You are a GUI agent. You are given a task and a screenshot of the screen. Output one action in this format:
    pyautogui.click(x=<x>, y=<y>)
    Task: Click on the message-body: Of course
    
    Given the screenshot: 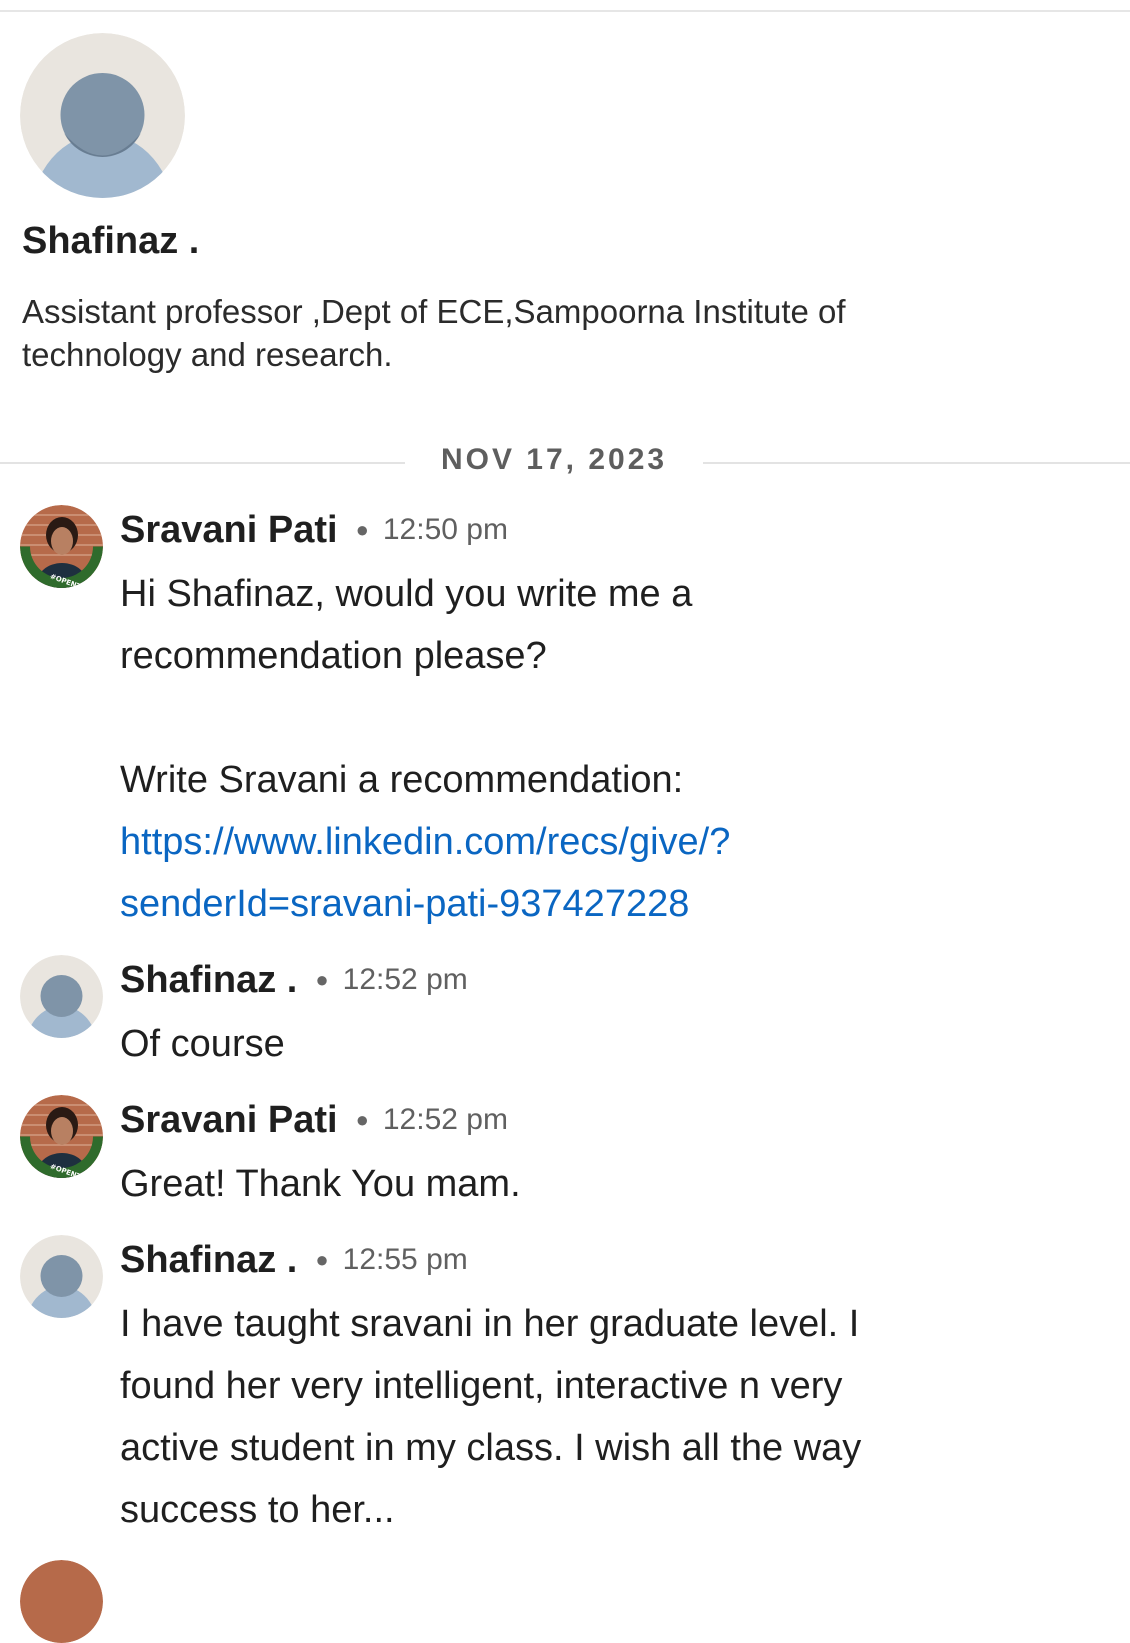 What is the action you would take?
    pyautogui.click(x=600, y=1044)
    